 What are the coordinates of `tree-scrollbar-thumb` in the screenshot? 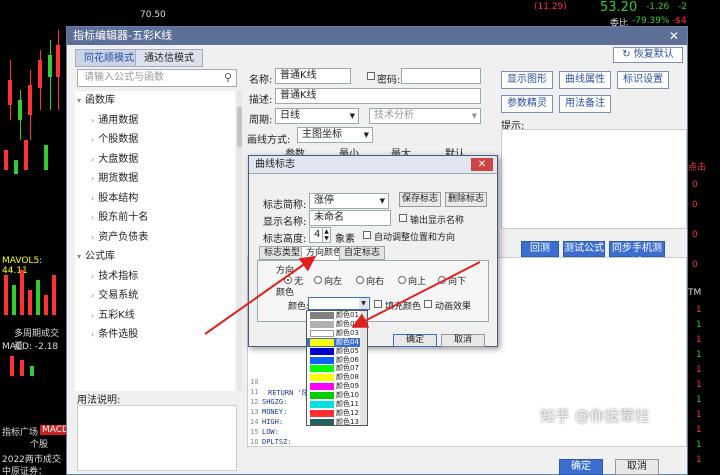 It's located at (239, 127).